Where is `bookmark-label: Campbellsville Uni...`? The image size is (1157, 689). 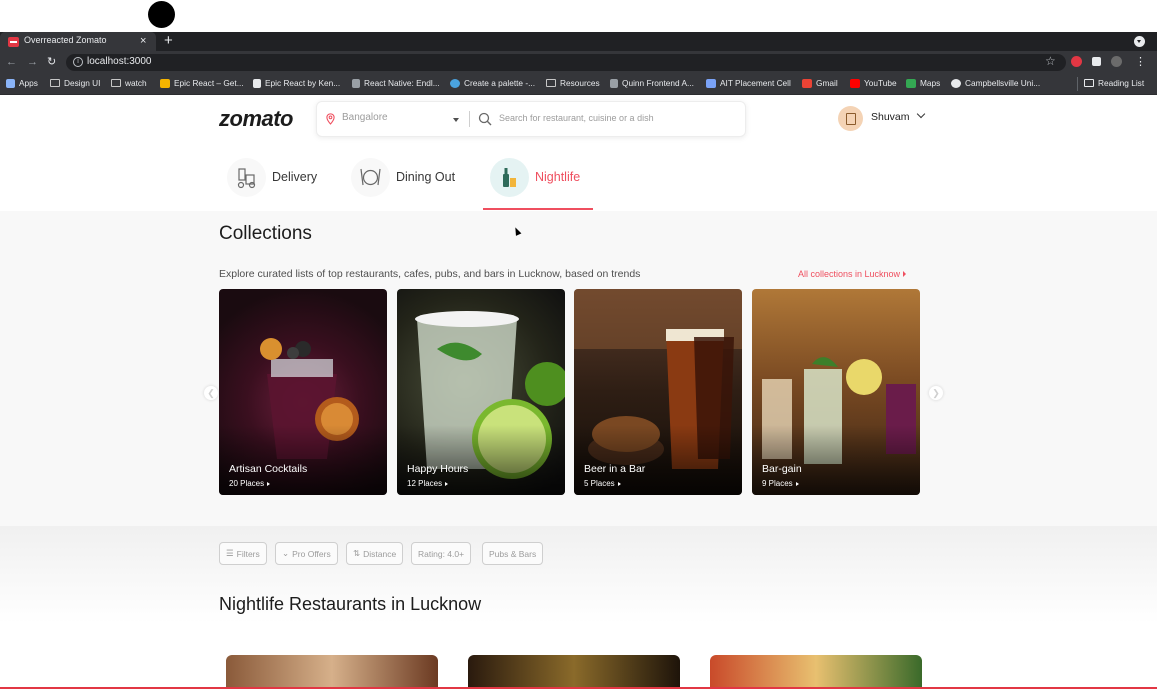 bookmark-label: Campbellsville Uni... is located at coordinates (1003, 83).